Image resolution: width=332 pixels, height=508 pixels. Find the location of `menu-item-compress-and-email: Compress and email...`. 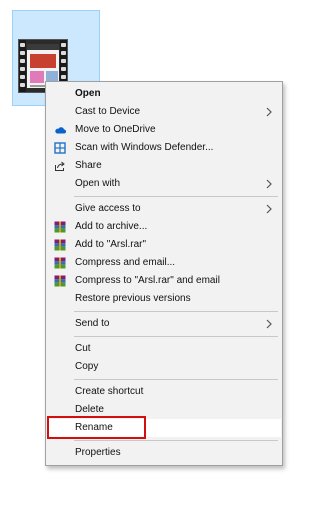

menu-item-compress-and-email: Compress and email... is located at coordinates (164, 263).